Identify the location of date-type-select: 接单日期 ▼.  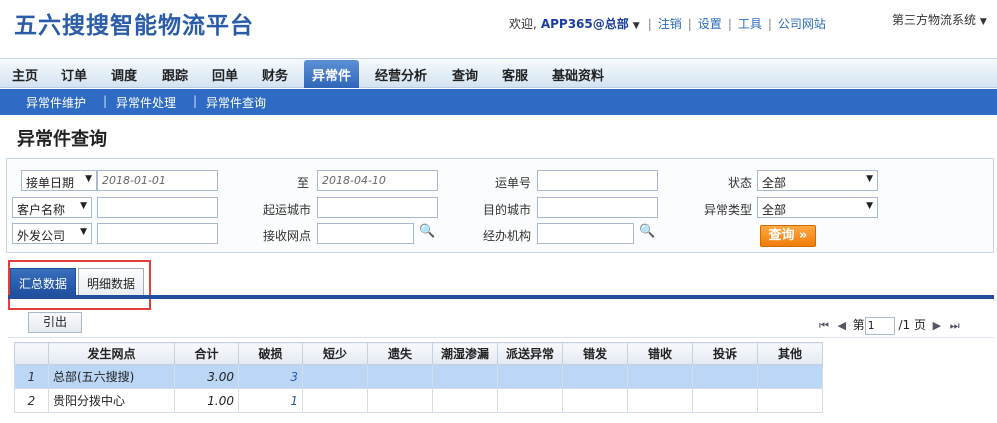
(59, 180).